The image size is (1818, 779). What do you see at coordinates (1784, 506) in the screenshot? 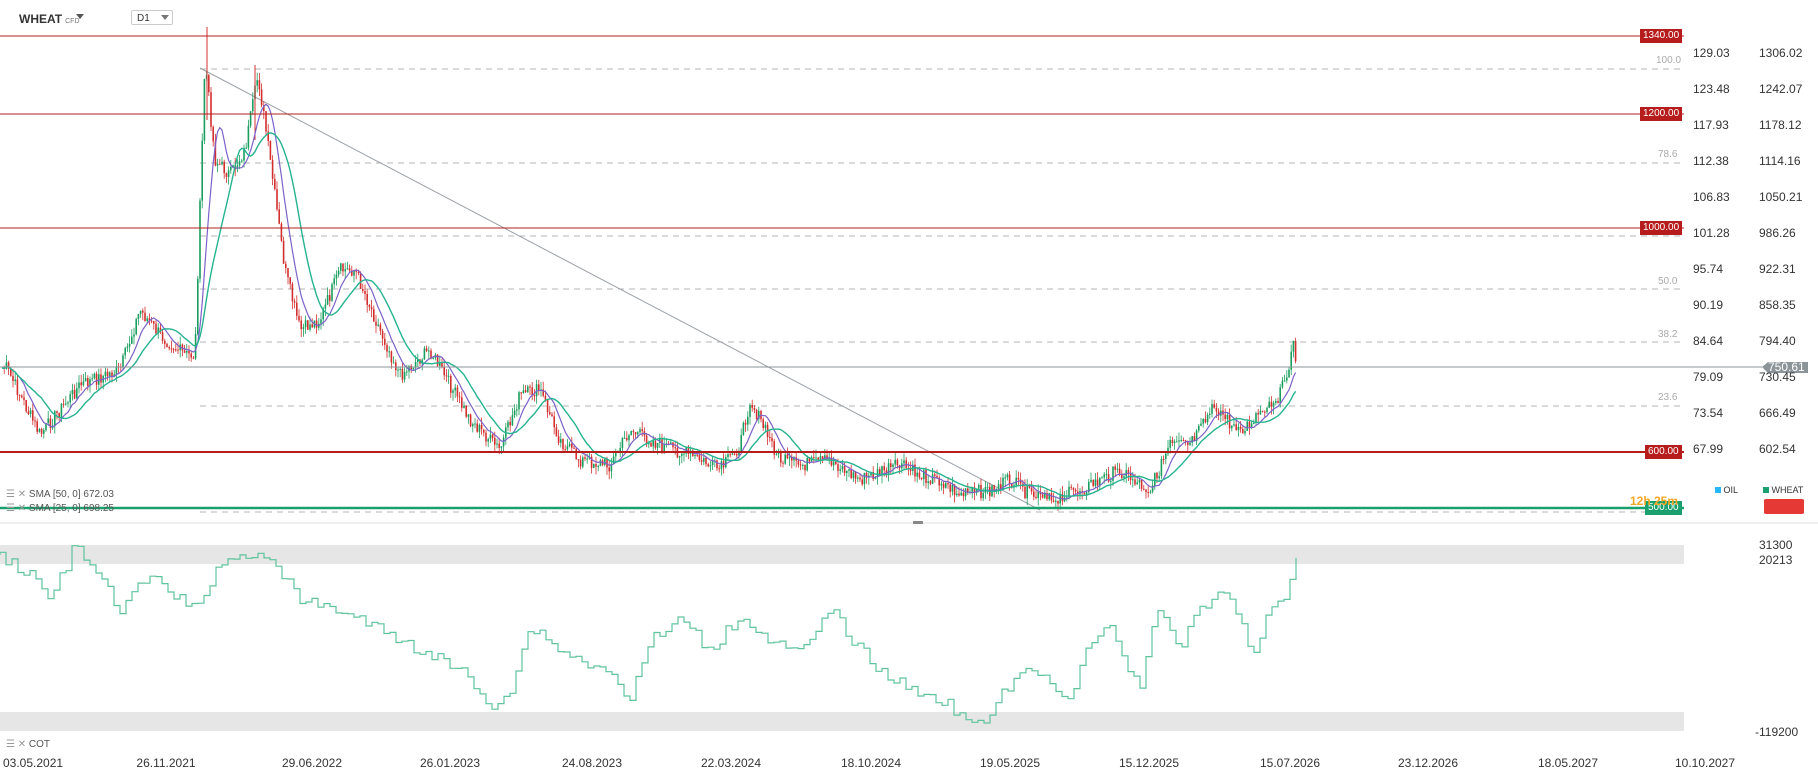
I see `wheat-color-button` at bounding box center [1784, 506].